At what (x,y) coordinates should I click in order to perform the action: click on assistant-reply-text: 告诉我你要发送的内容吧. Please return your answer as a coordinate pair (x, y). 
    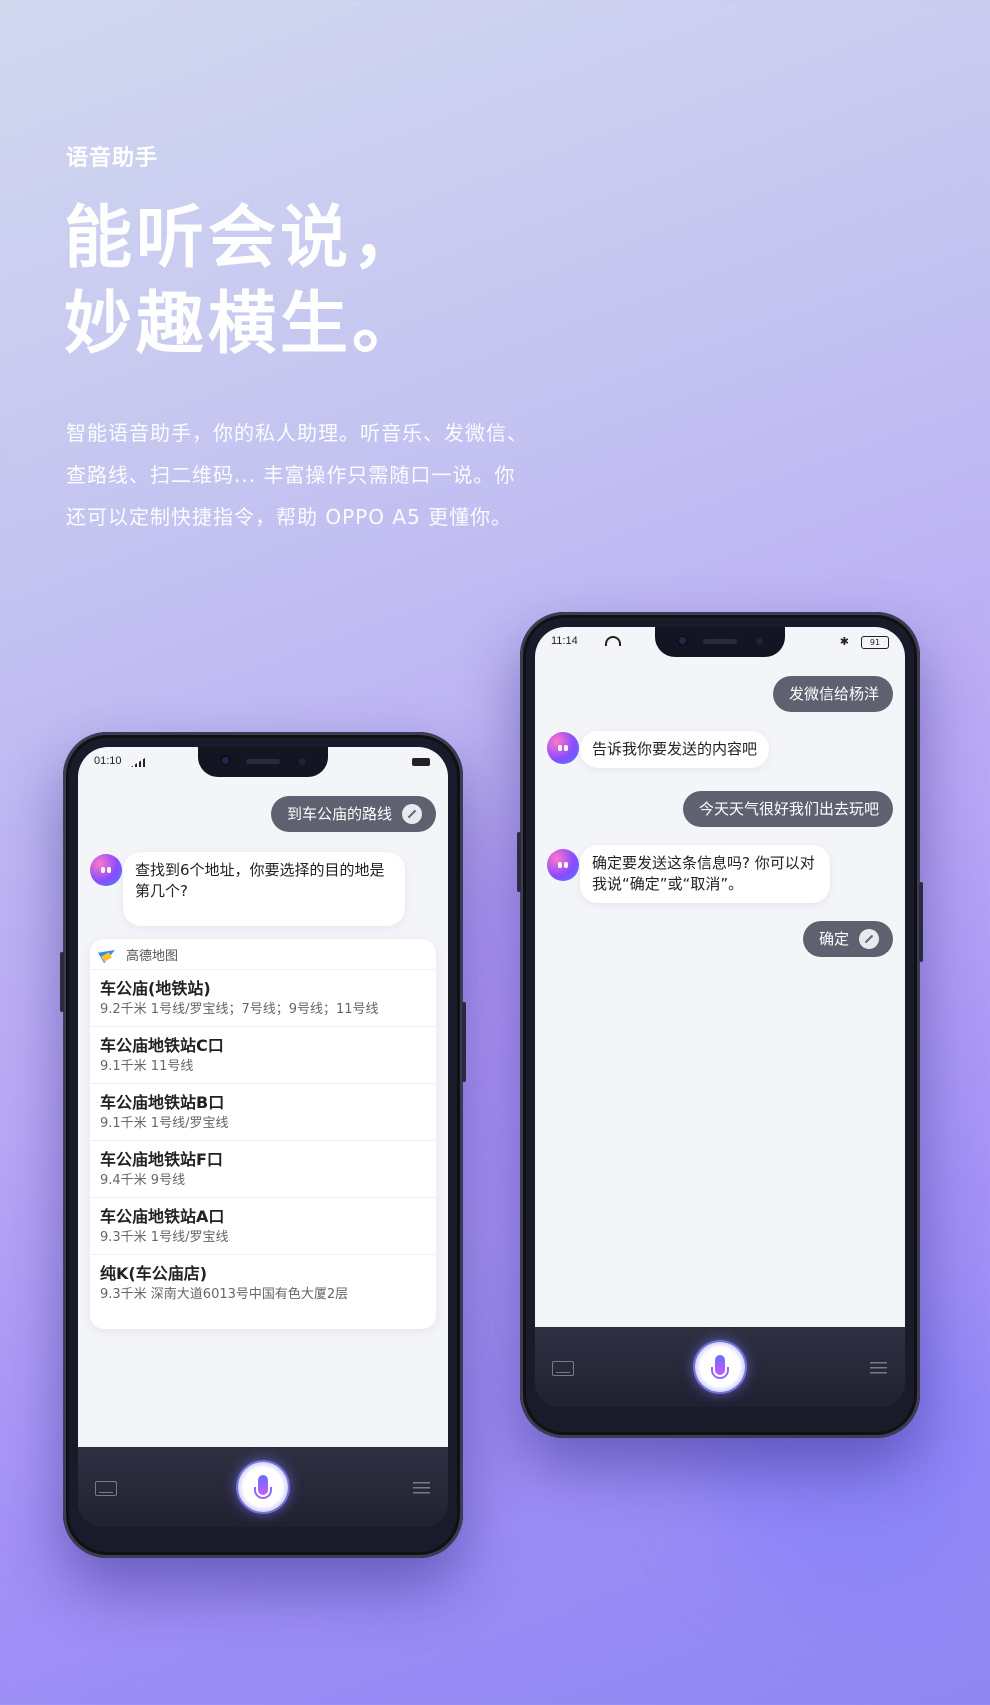
    Looking at the image, I should click on (675, 749).